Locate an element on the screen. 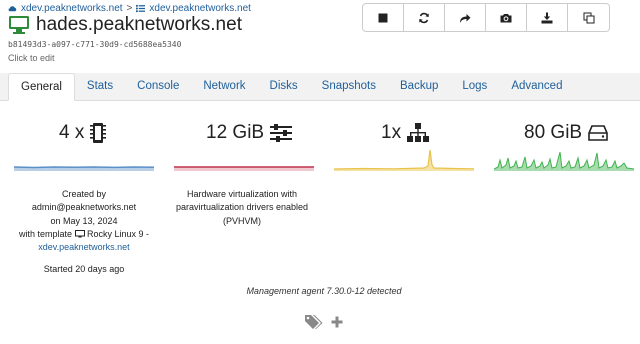  stop-button is located at coordinates (383, 17).